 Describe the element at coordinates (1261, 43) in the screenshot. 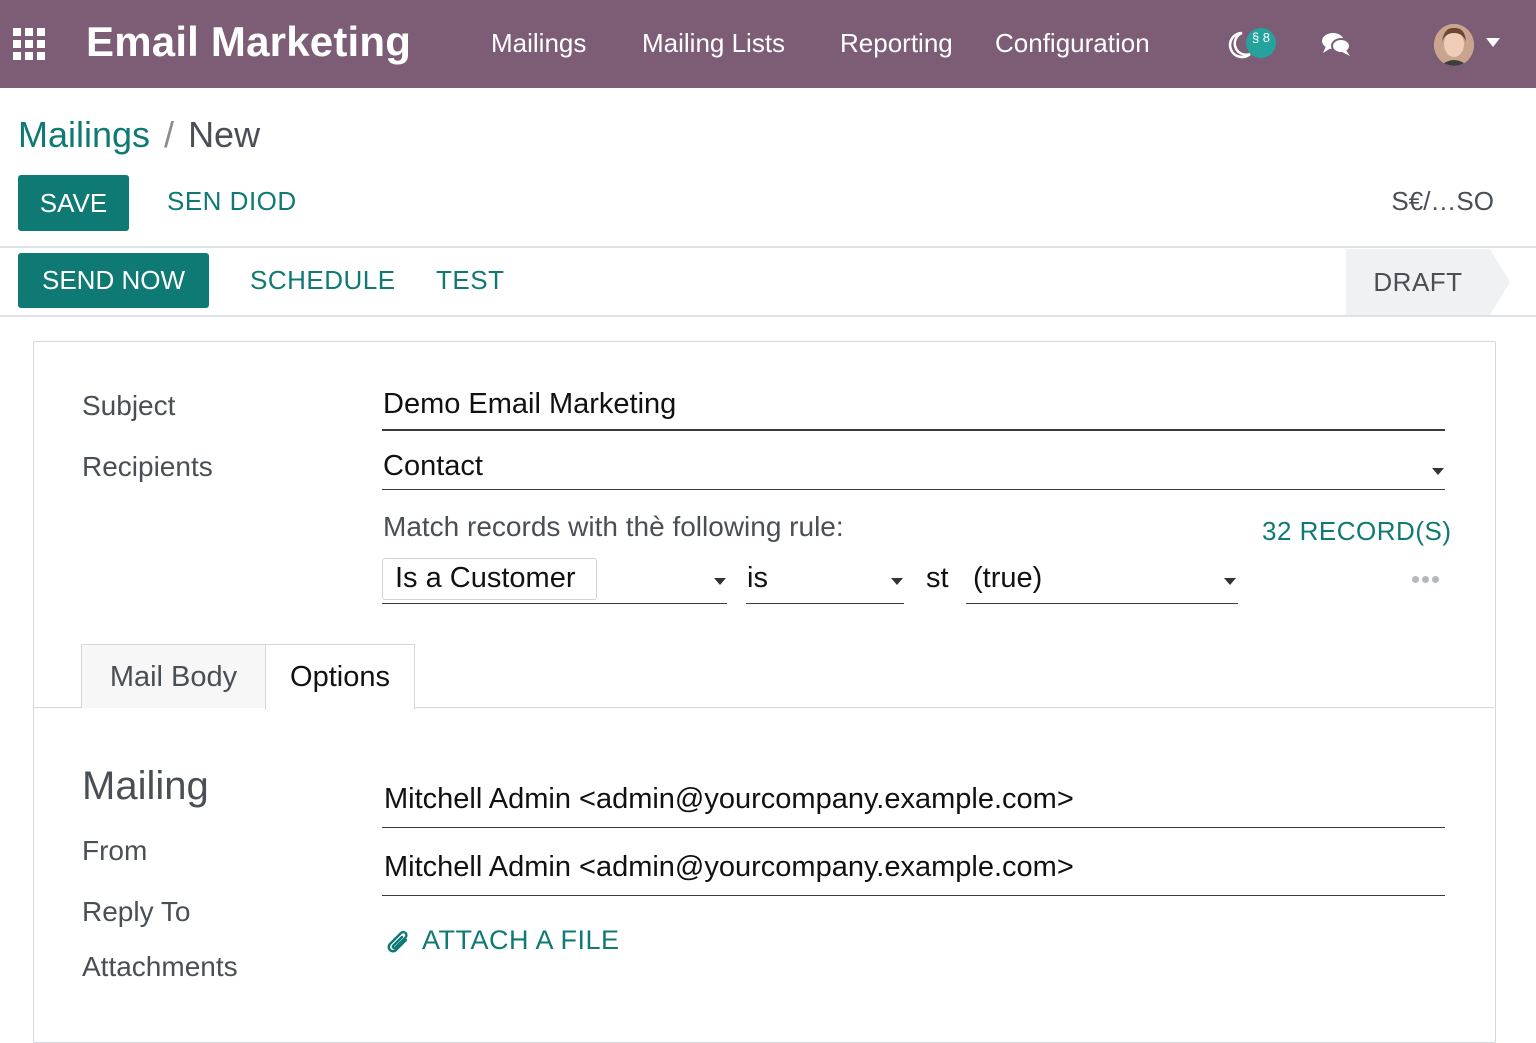

I see `activity-badge-icon: § 8` at that location.